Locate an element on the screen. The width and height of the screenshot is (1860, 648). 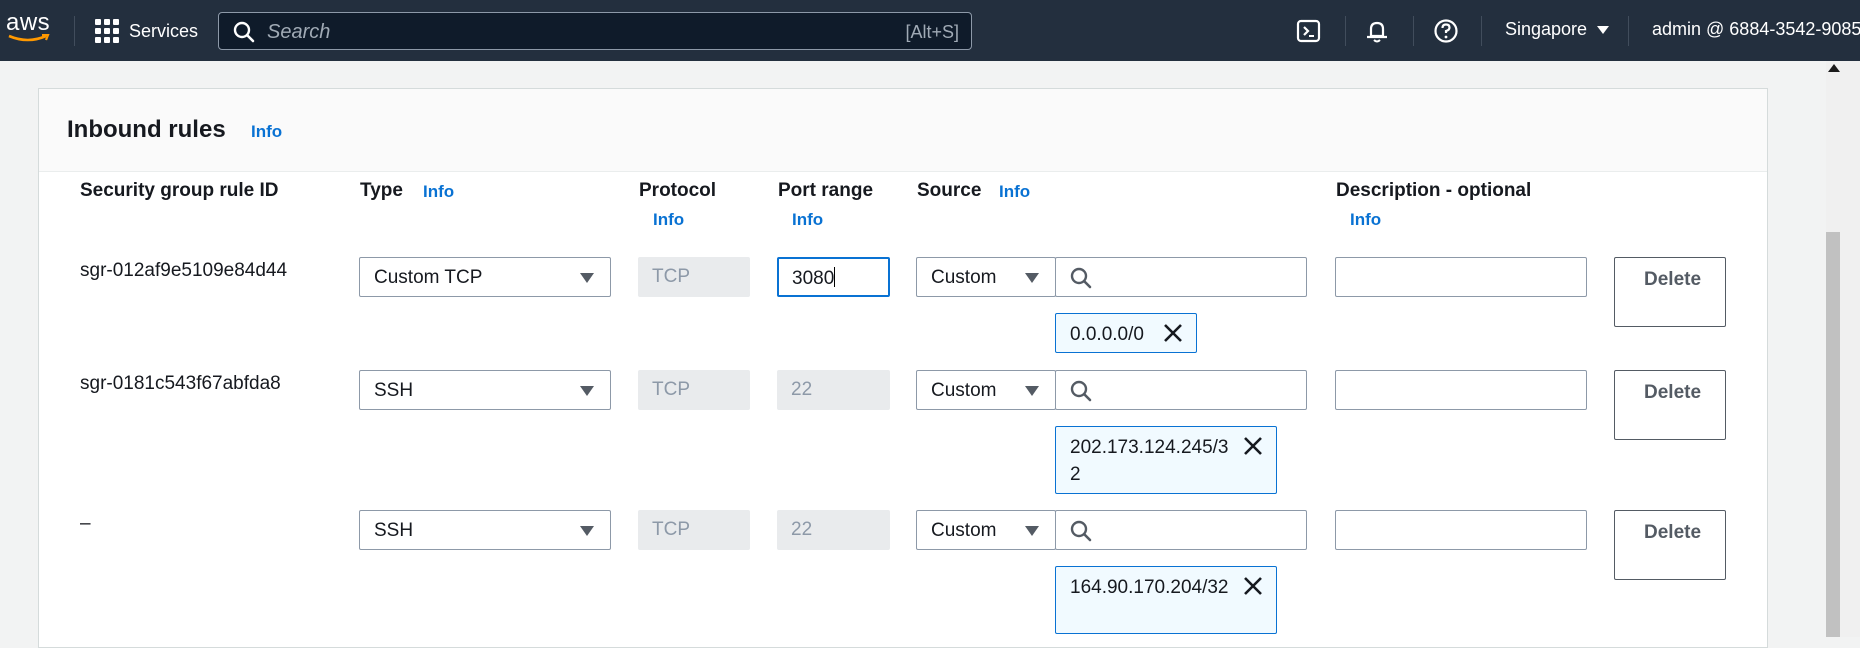
source-token-value: 0.0.0.0/0 is located at coordinates (1107, 334).